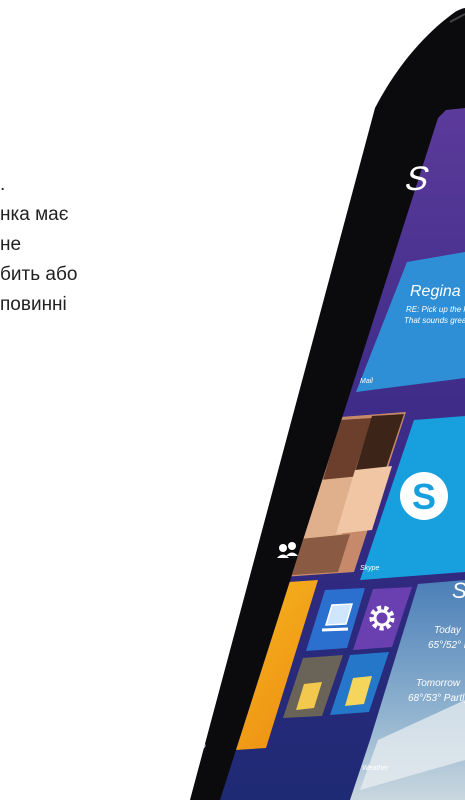  What do you see at coordinates (436, 698) in the screenshot?
I see `weather-tomorrow-temp: 68°/53° Partly su` at bounding box center [436, 698].